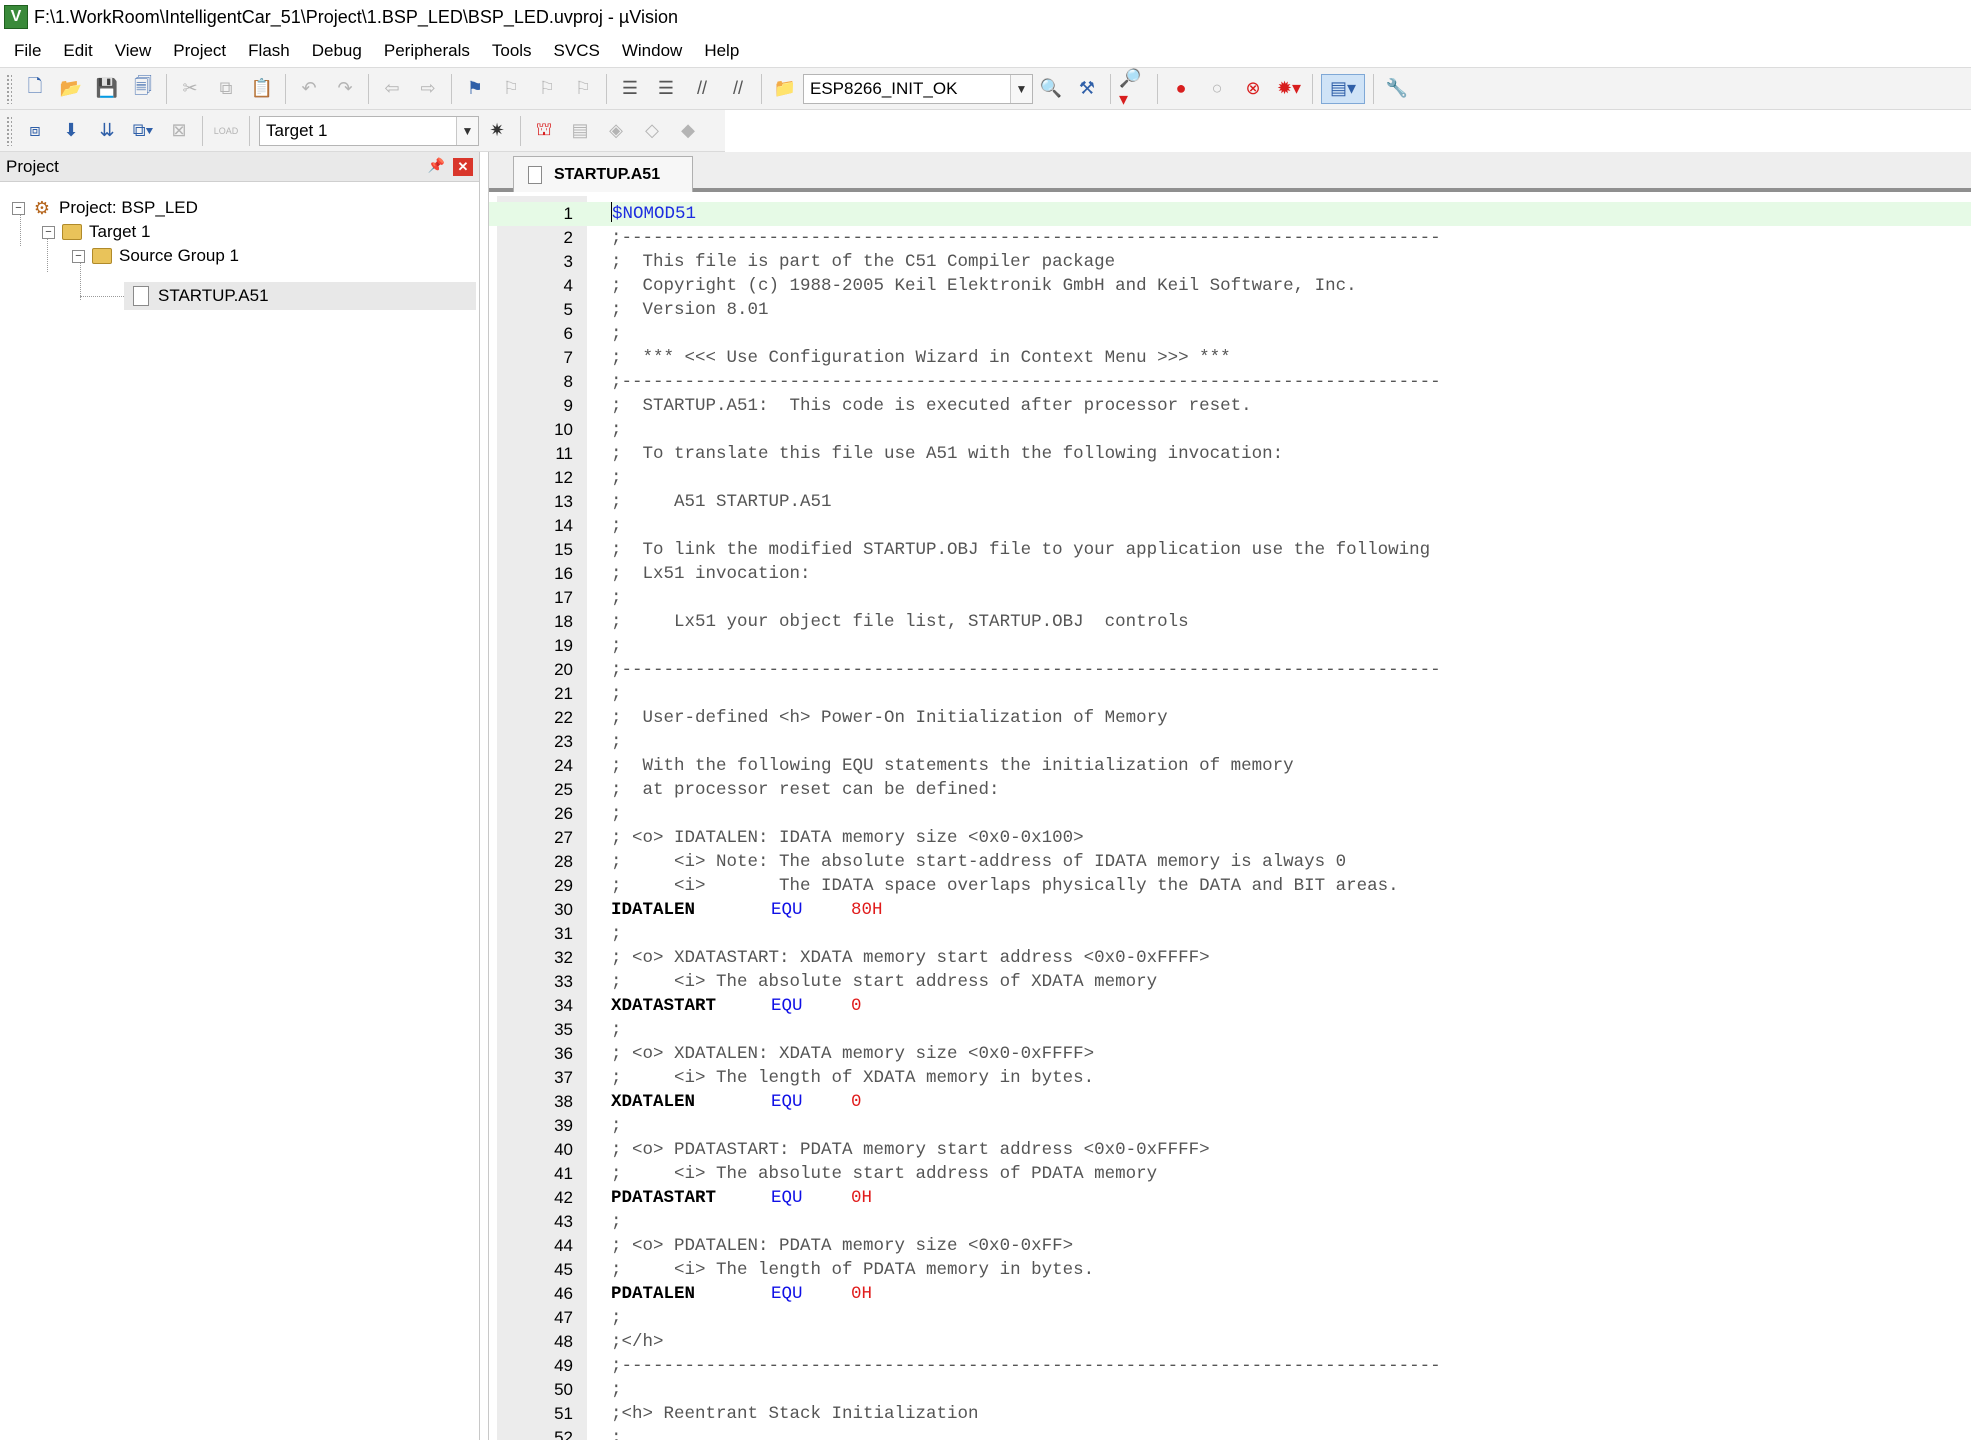 The height and width of the screenshot is (1440, 1971). What do you see at coordinates (603, 174) in the screenshot?
I see `tab-startup-a51: STARTUP.A51` at bounding box center [603, 174].